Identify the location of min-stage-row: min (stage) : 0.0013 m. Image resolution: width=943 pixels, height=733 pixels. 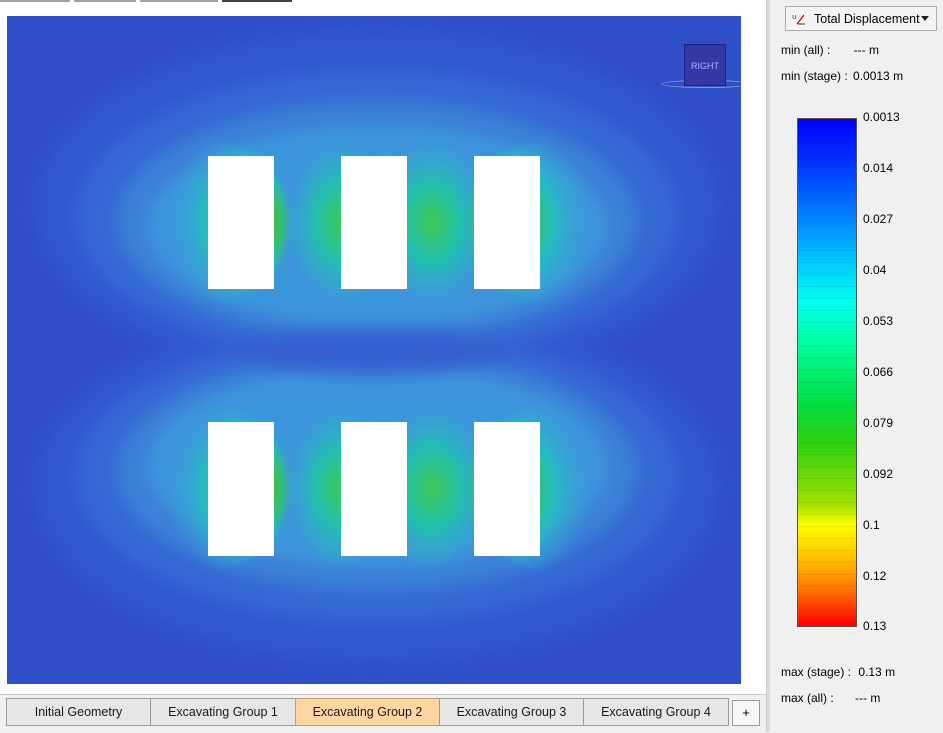
(842, 76).